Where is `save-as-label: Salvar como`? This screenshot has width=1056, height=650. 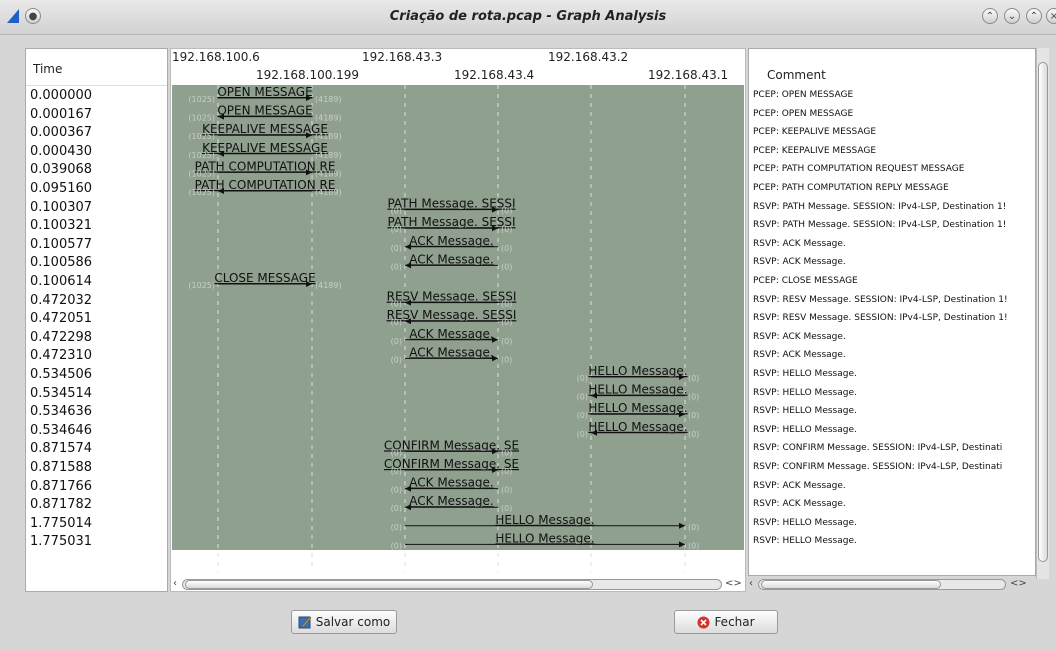 save-as-label: Salvar como is located at coordinates (353, 622).